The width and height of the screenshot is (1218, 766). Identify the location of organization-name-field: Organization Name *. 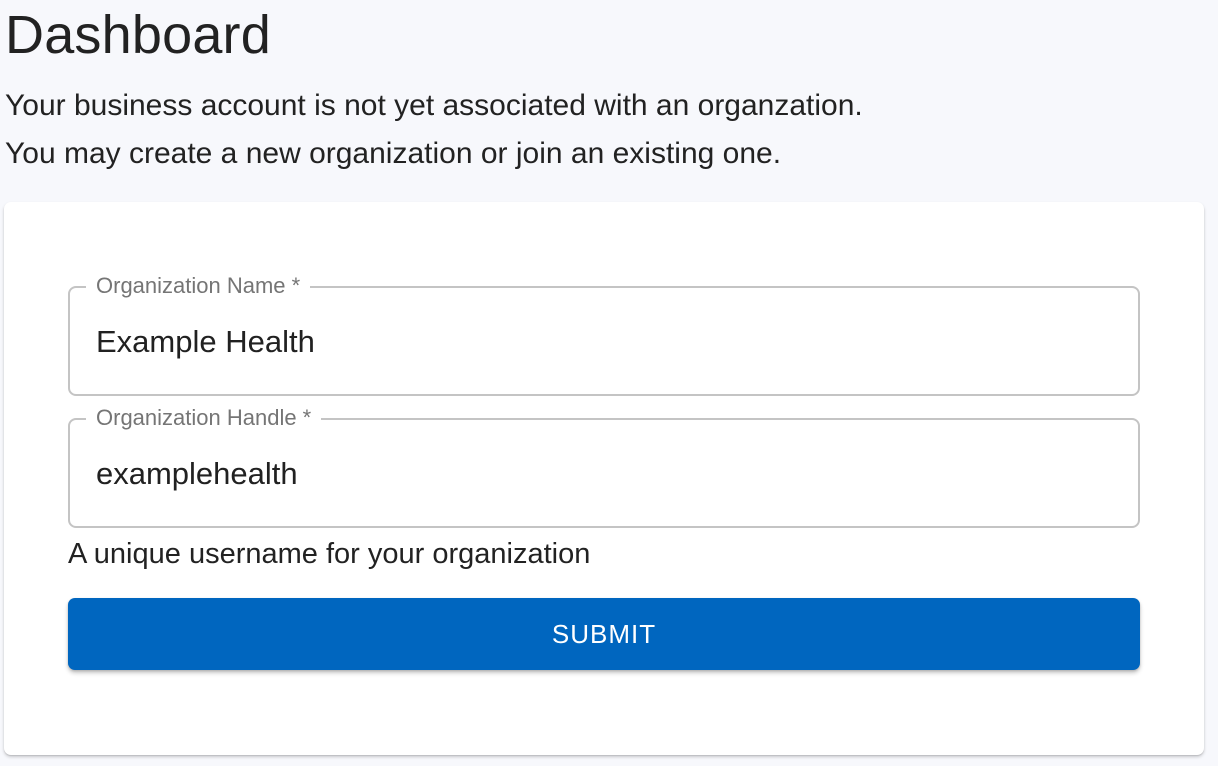
(604, 334).